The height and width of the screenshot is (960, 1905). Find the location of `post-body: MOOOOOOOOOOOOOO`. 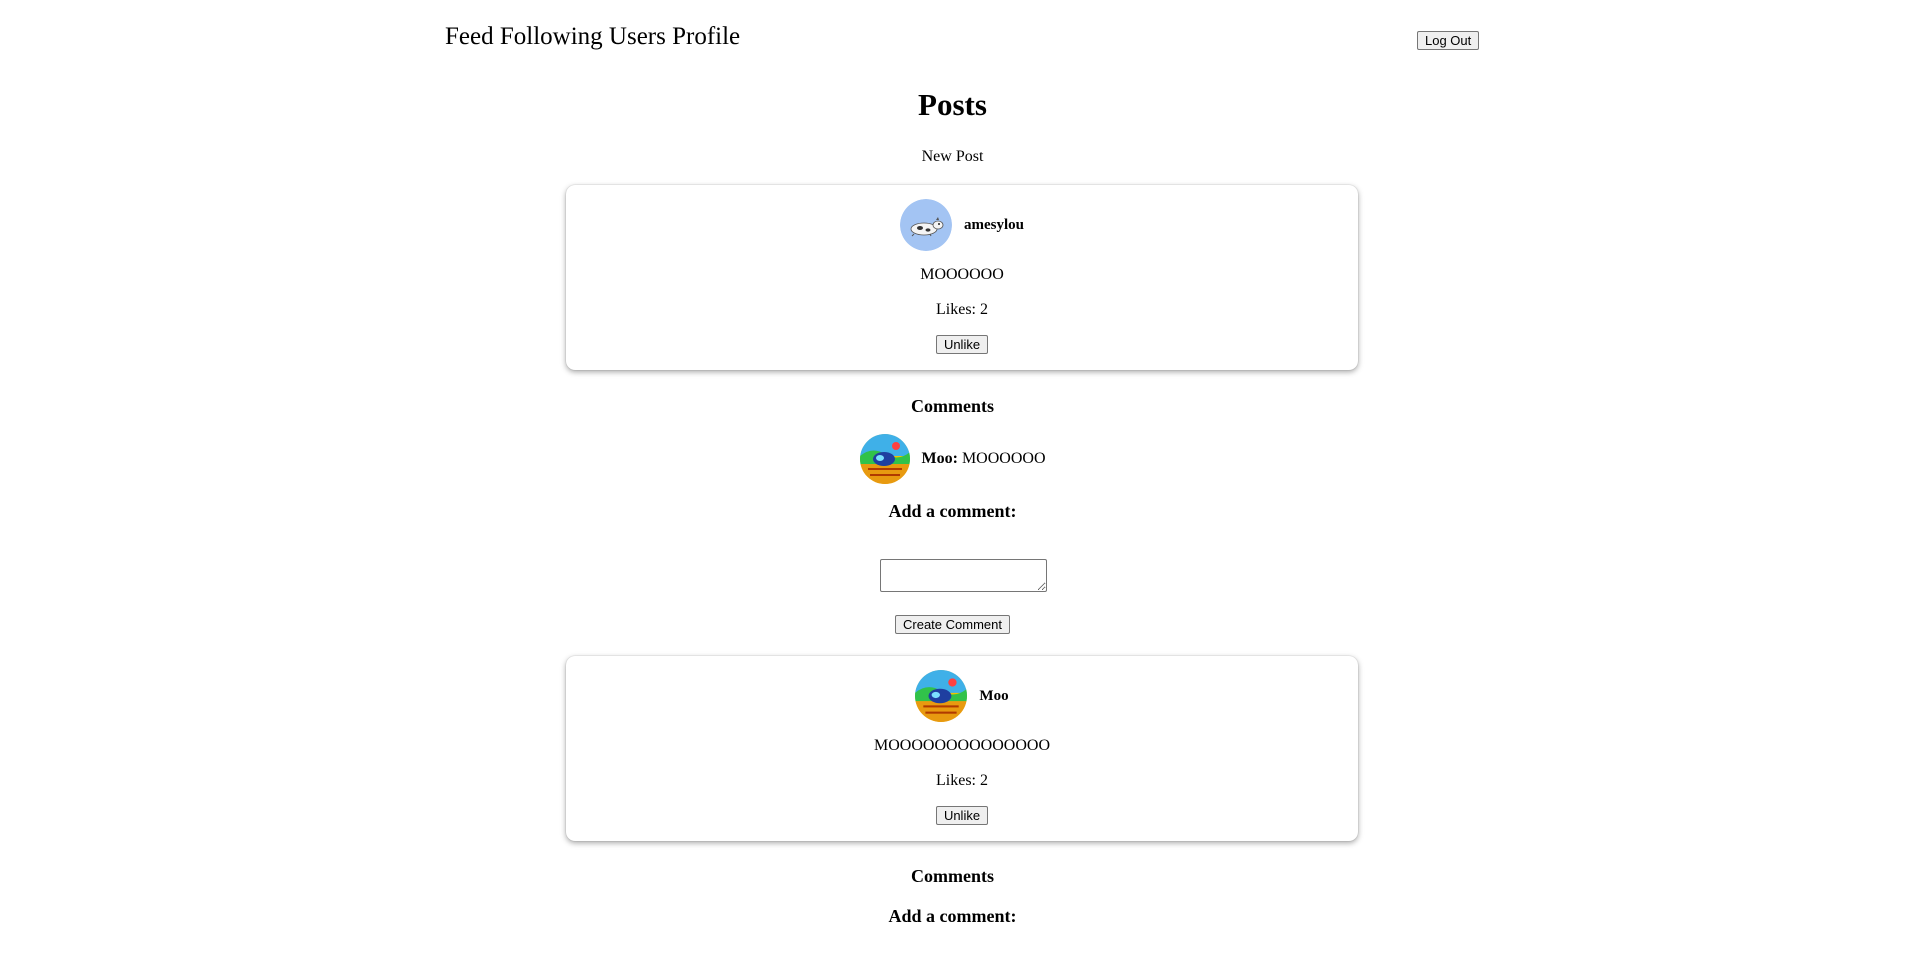

post-body: MOOOOOOOOOOOOOO is located at coordinates (962, 745).